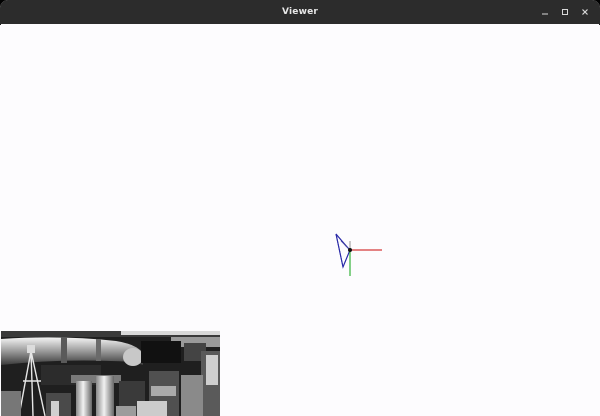 This screenshot has width=600, height=416. I want to click on title-bar: Viewer, so click(300, 12).